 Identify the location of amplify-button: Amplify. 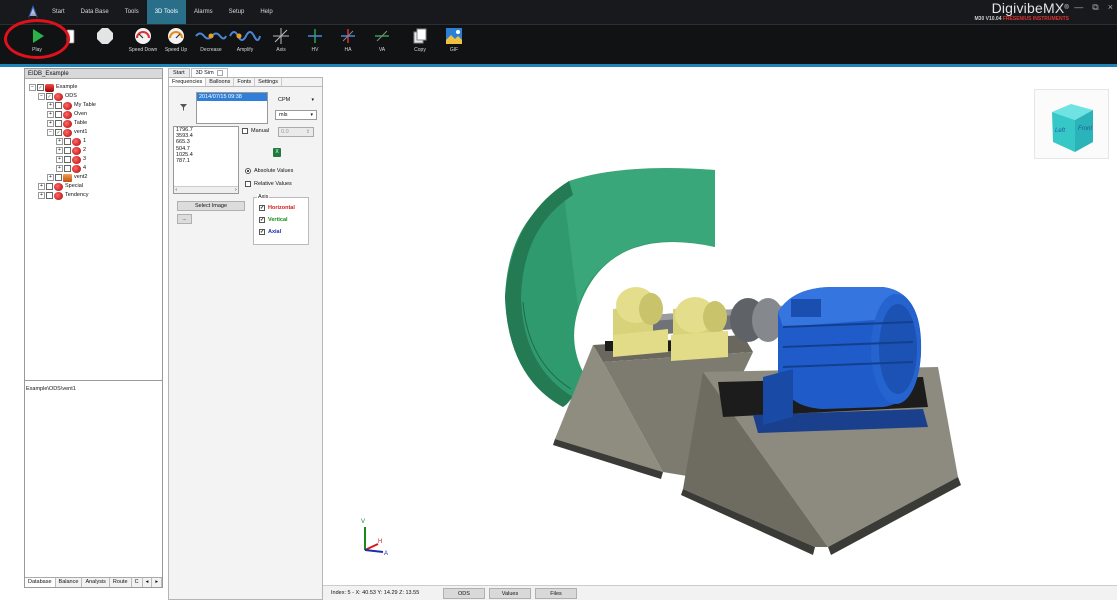
(245, 45).